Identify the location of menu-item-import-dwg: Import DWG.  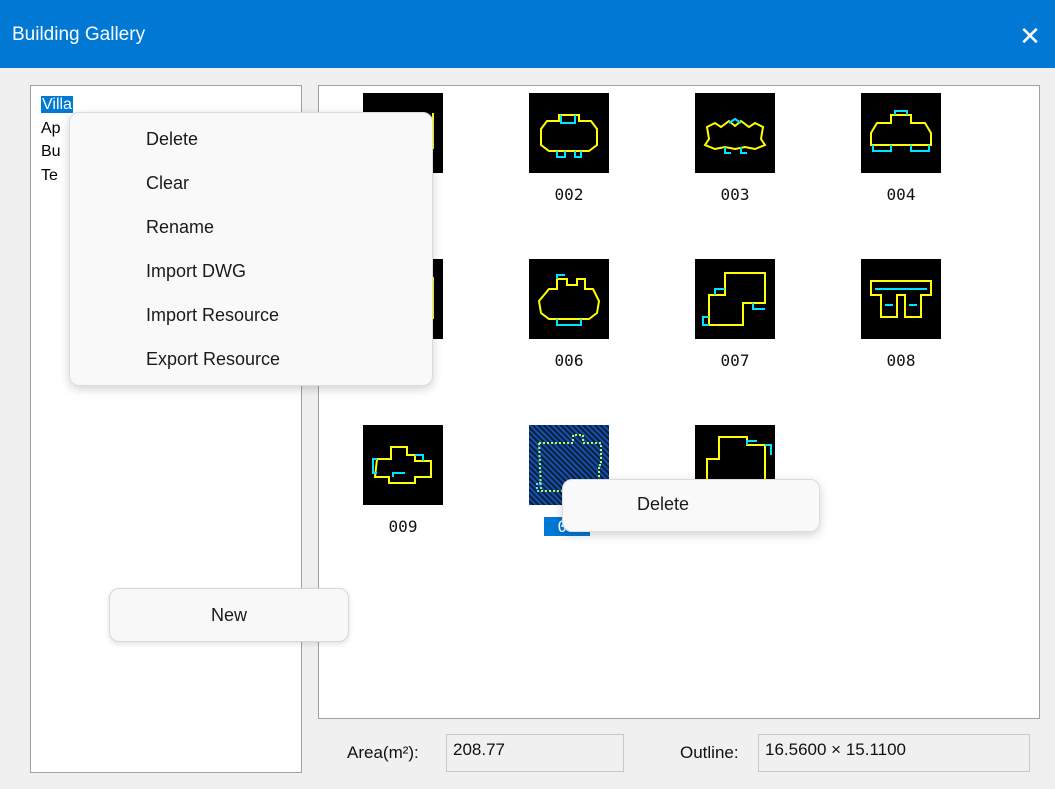
(196, 271).